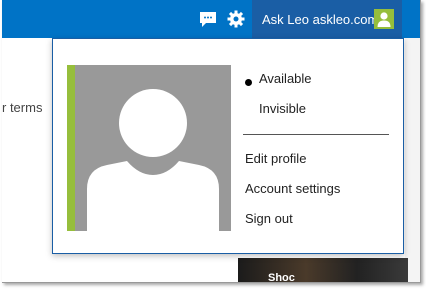 This screenshot has width=426, height=299. Describe the element at coordinates (22, 107) in the screenshot. I see `background-partial-text: r terms` at that location.